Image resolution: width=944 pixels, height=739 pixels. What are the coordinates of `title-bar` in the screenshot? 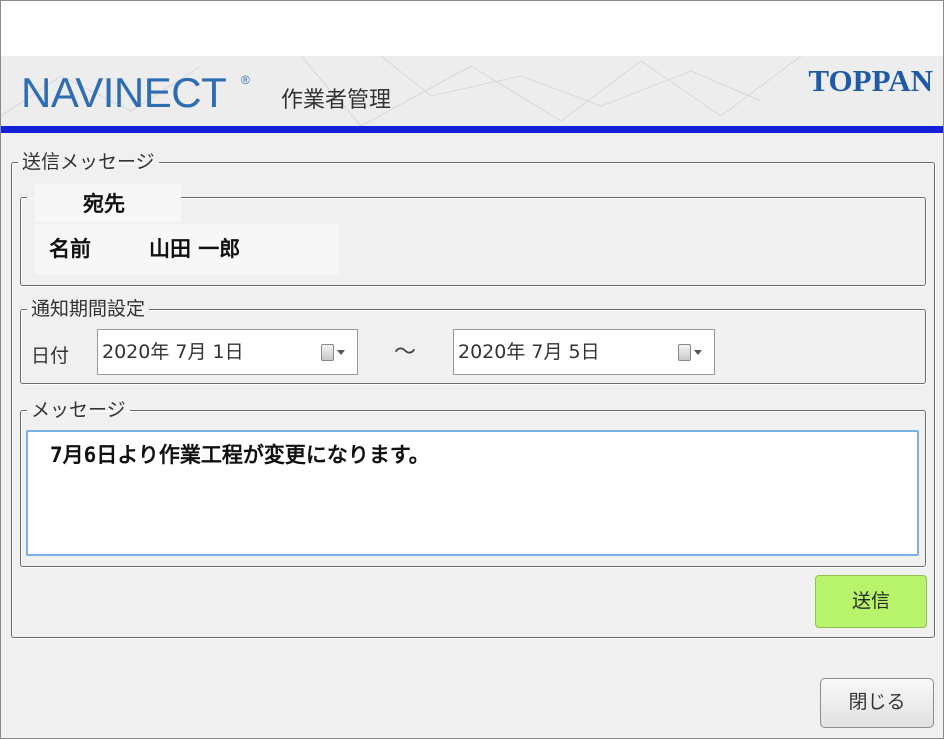 It's located at (472, 28).